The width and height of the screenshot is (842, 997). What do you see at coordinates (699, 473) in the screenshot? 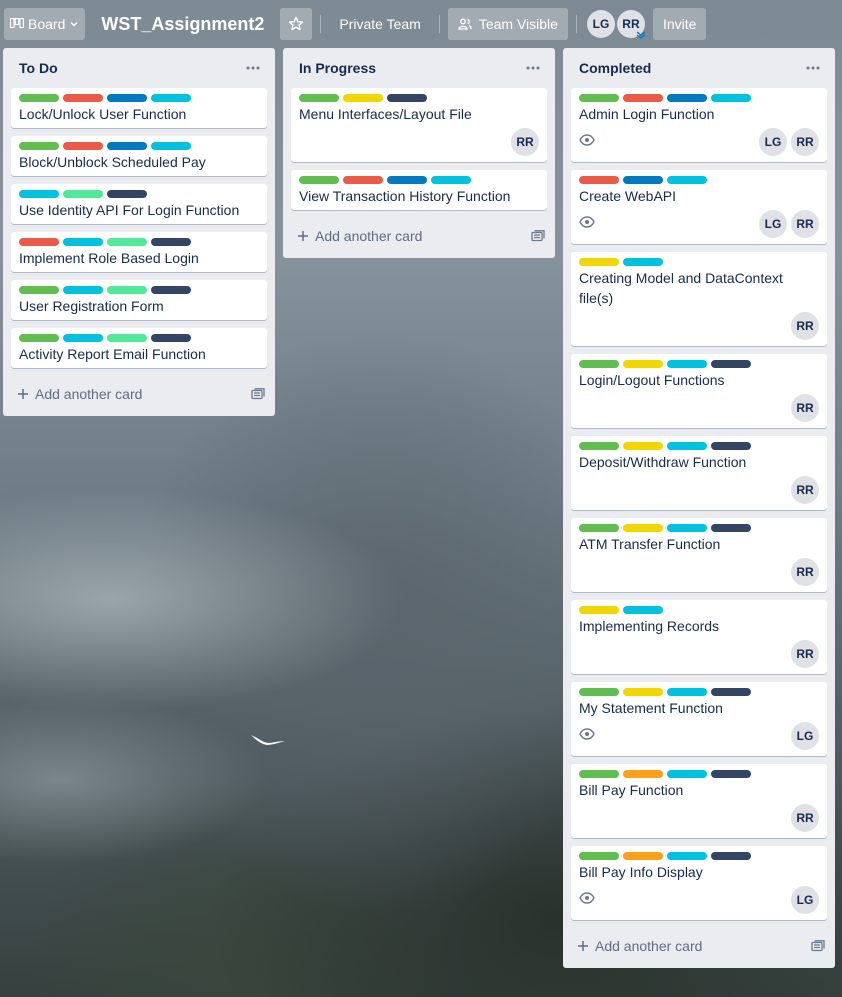
I see `card: Deposit/Withdraw Function RR` at bounding box center [699, 473].